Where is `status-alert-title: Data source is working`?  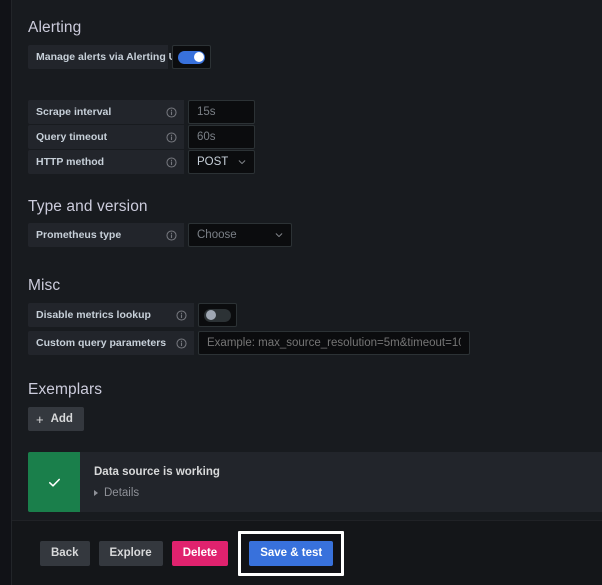 status-alert-title: Data source is working is located at coordinates (157, 471).